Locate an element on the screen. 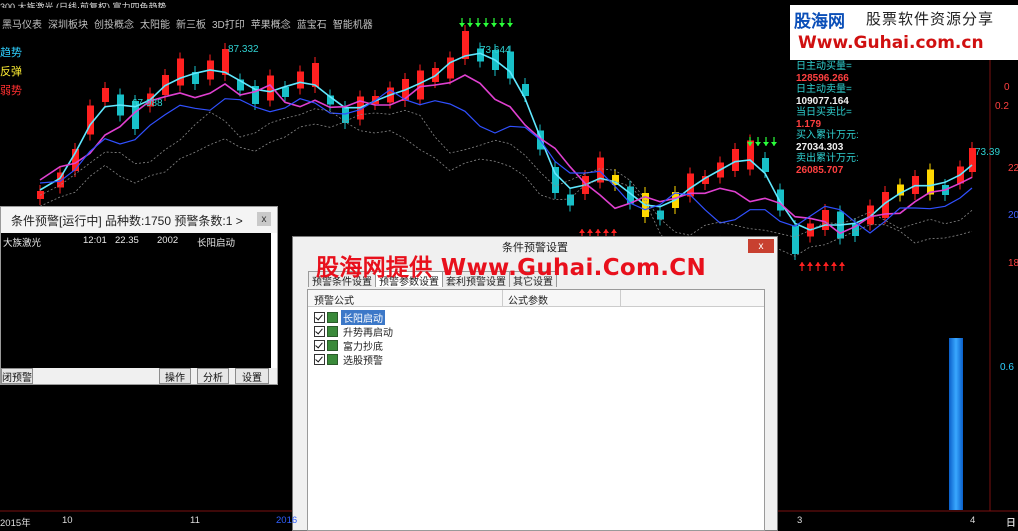 The height and width of the screenshot is (531, 1018). x-tick: 3 is located at coordinates (800, 520).